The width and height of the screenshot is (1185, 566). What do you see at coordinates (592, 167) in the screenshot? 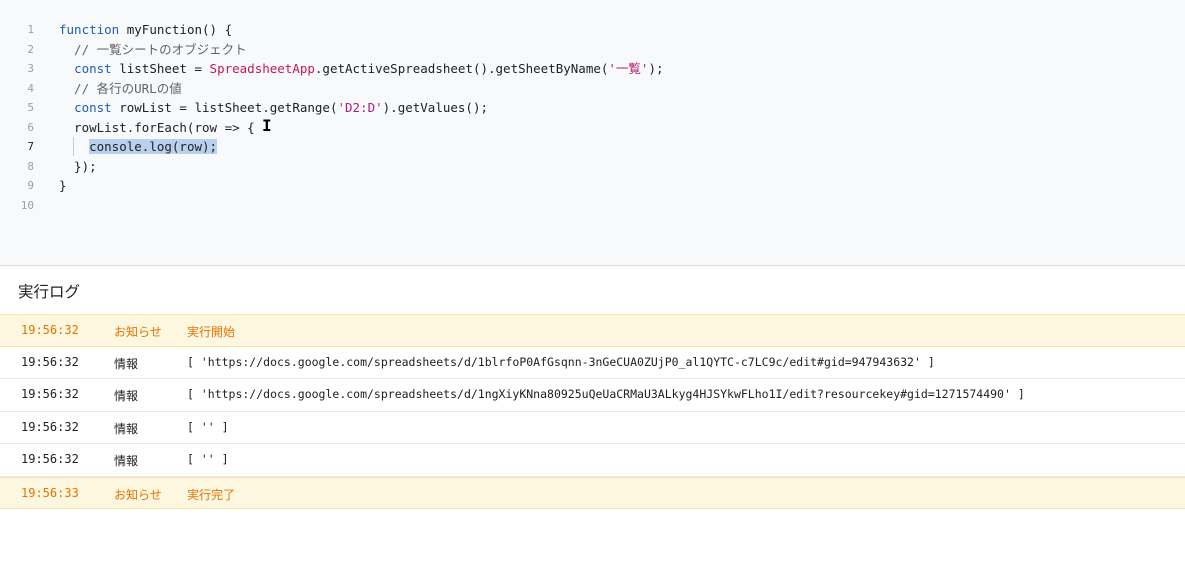
I see `code-line: 8 });` at bounding box center [592, 167].